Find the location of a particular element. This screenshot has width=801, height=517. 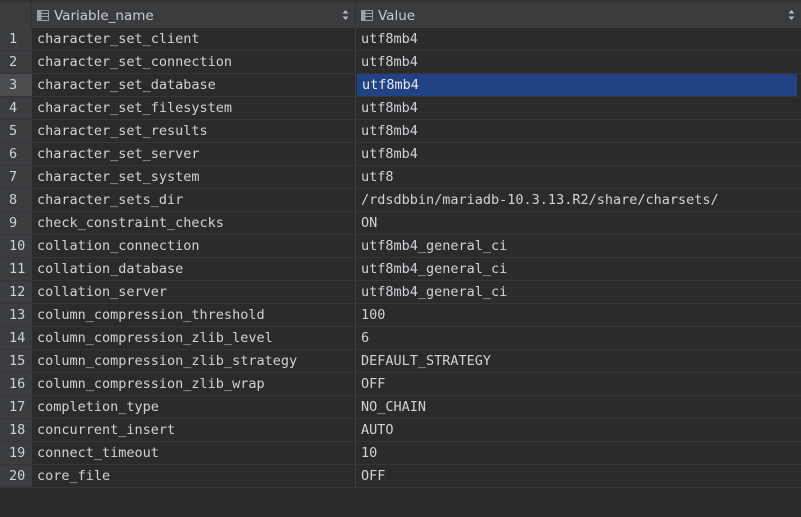

table-row: 16 column_compression_zlib_wrap OFF is located at coordinates (400, 384).